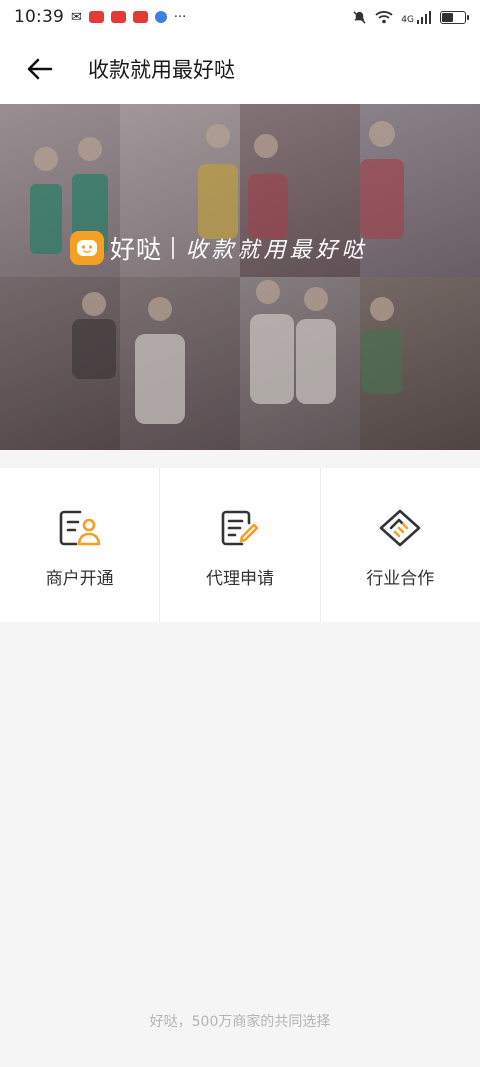 The height and width of the screenshot is (1067, 480). What do you see at coordinates (79, 579) in the screenshot?
I see `merchant-open-label: 商户开通` at bounding box center [79, 579].